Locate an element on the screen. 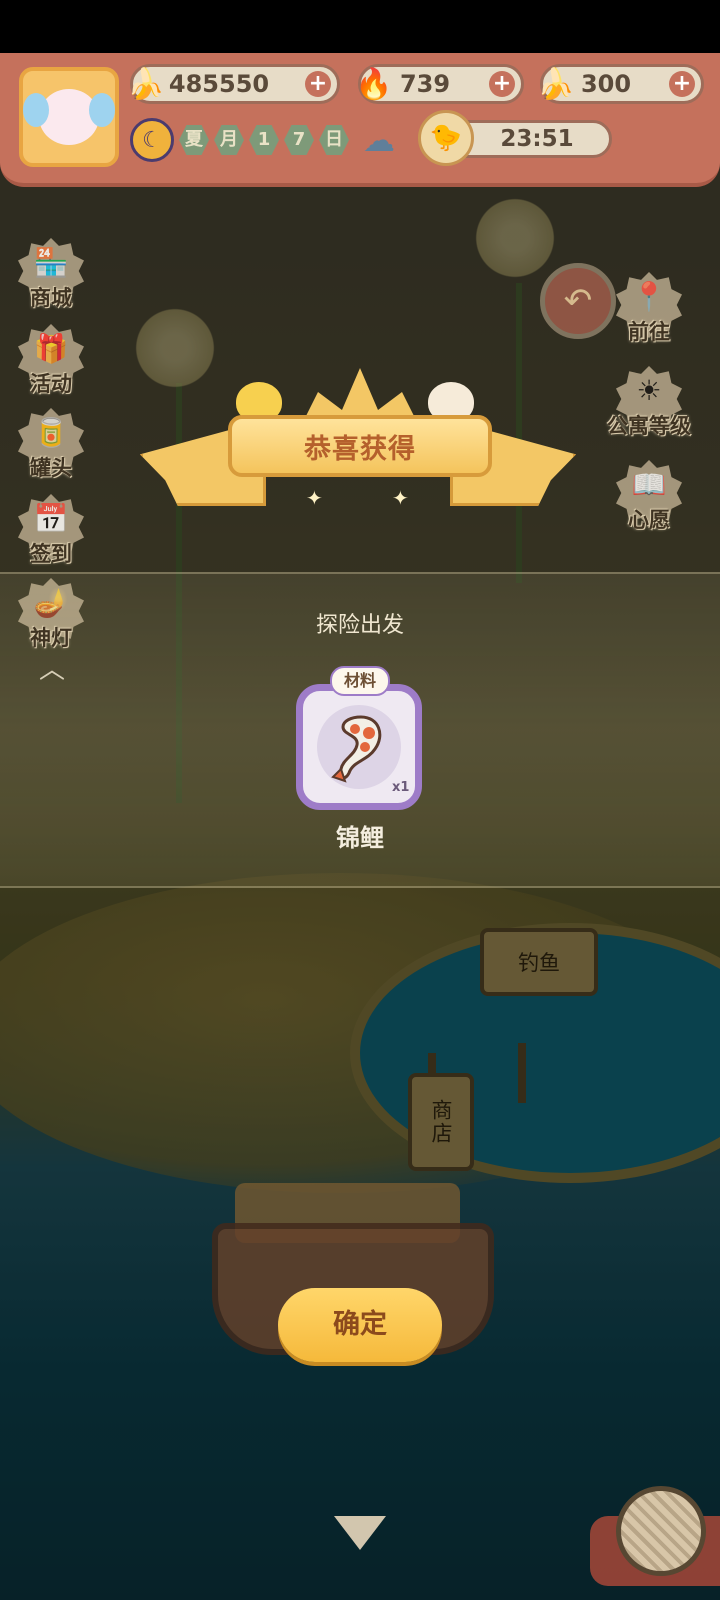  item-quantity: x1 is located at coordinates (401, 787).